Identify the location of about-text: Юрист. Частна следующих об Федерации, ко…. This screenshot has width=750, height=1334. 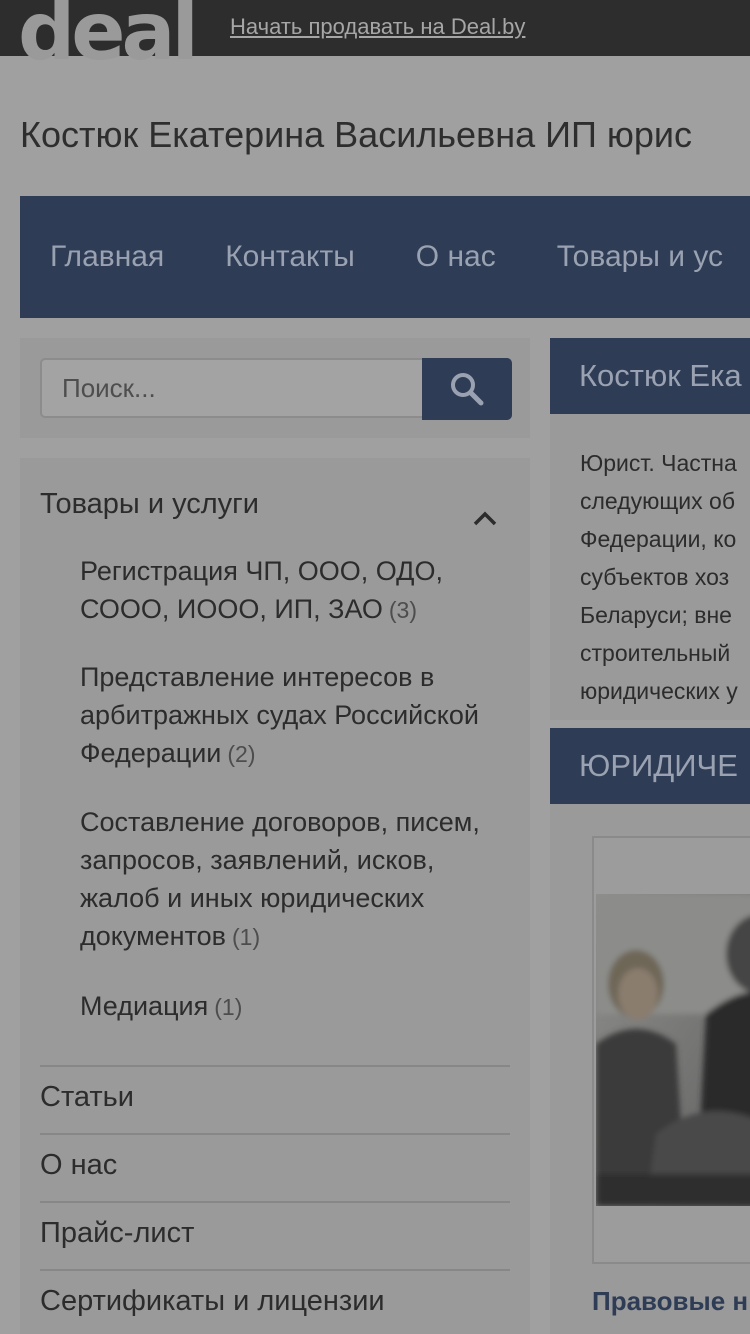
(665, 577).